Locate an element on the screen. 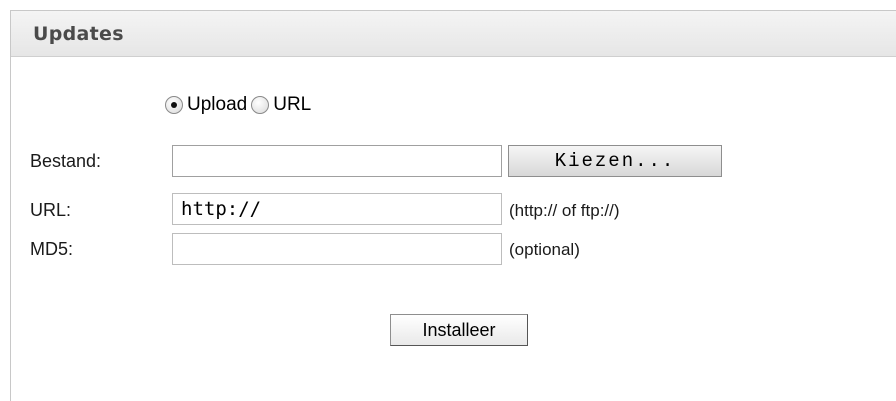 The image size is (896, 401). install-button: Installeer is located at coordinates (459, 330).